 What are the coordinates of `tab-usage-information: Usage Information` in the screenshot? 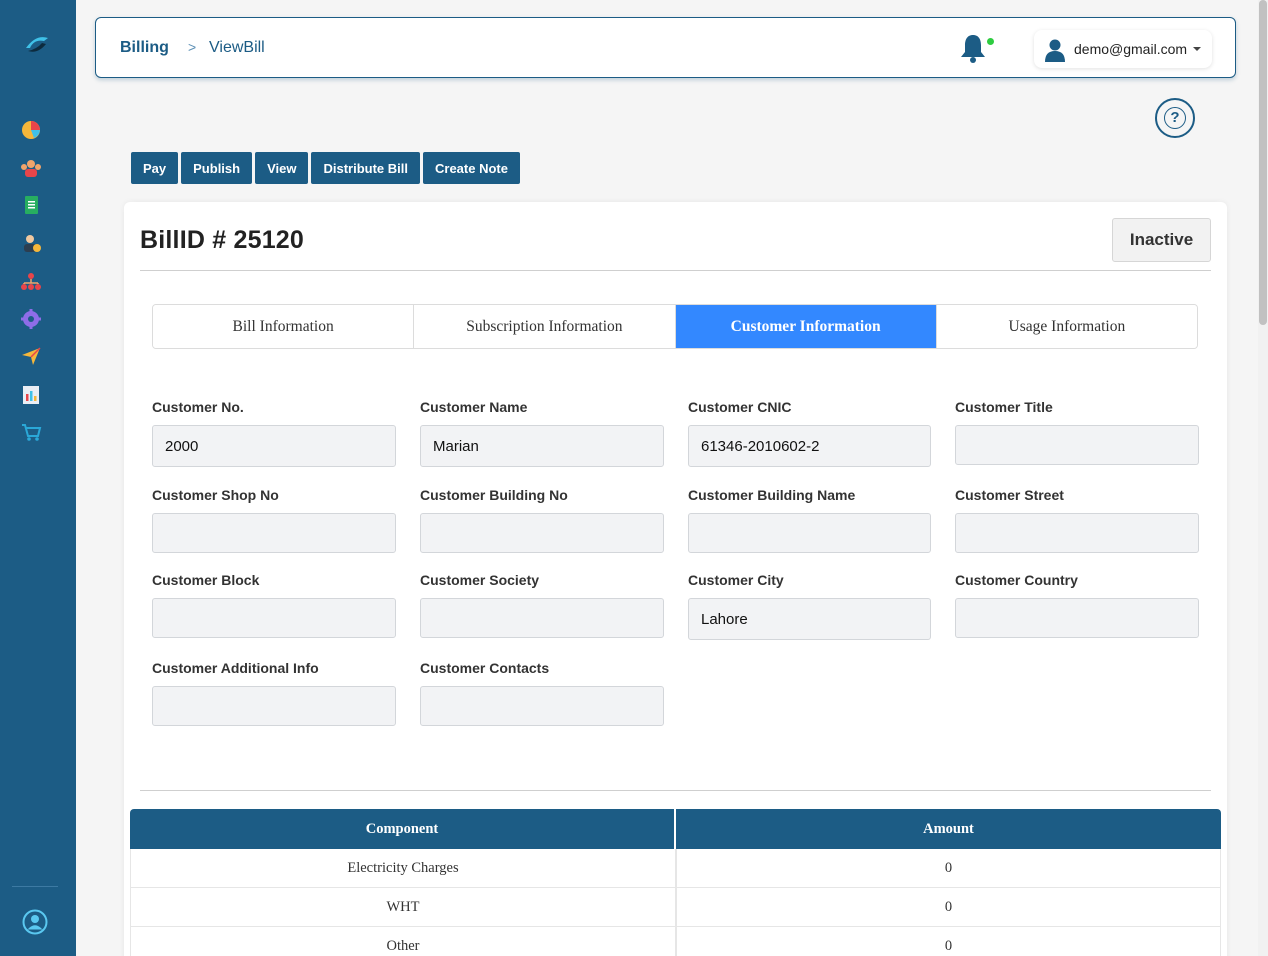 It's located at (1066, 326).